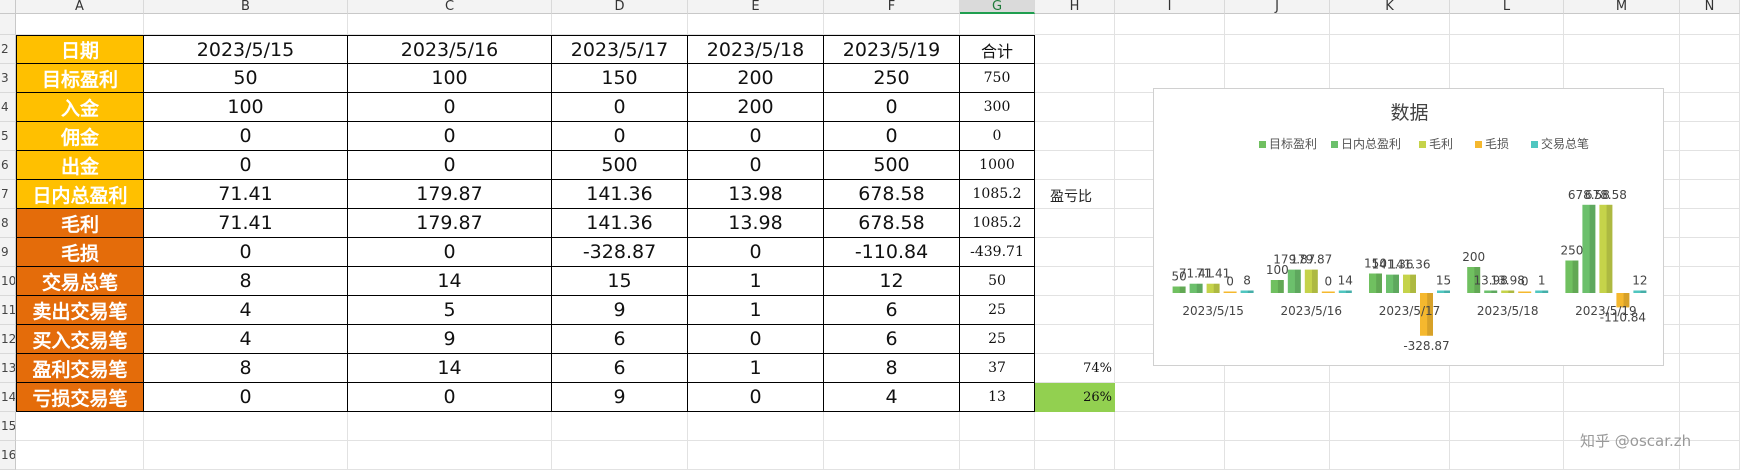 This screenshot has height=470, width=1740. I want to click on column-header-n: N, so click(1710, 7).